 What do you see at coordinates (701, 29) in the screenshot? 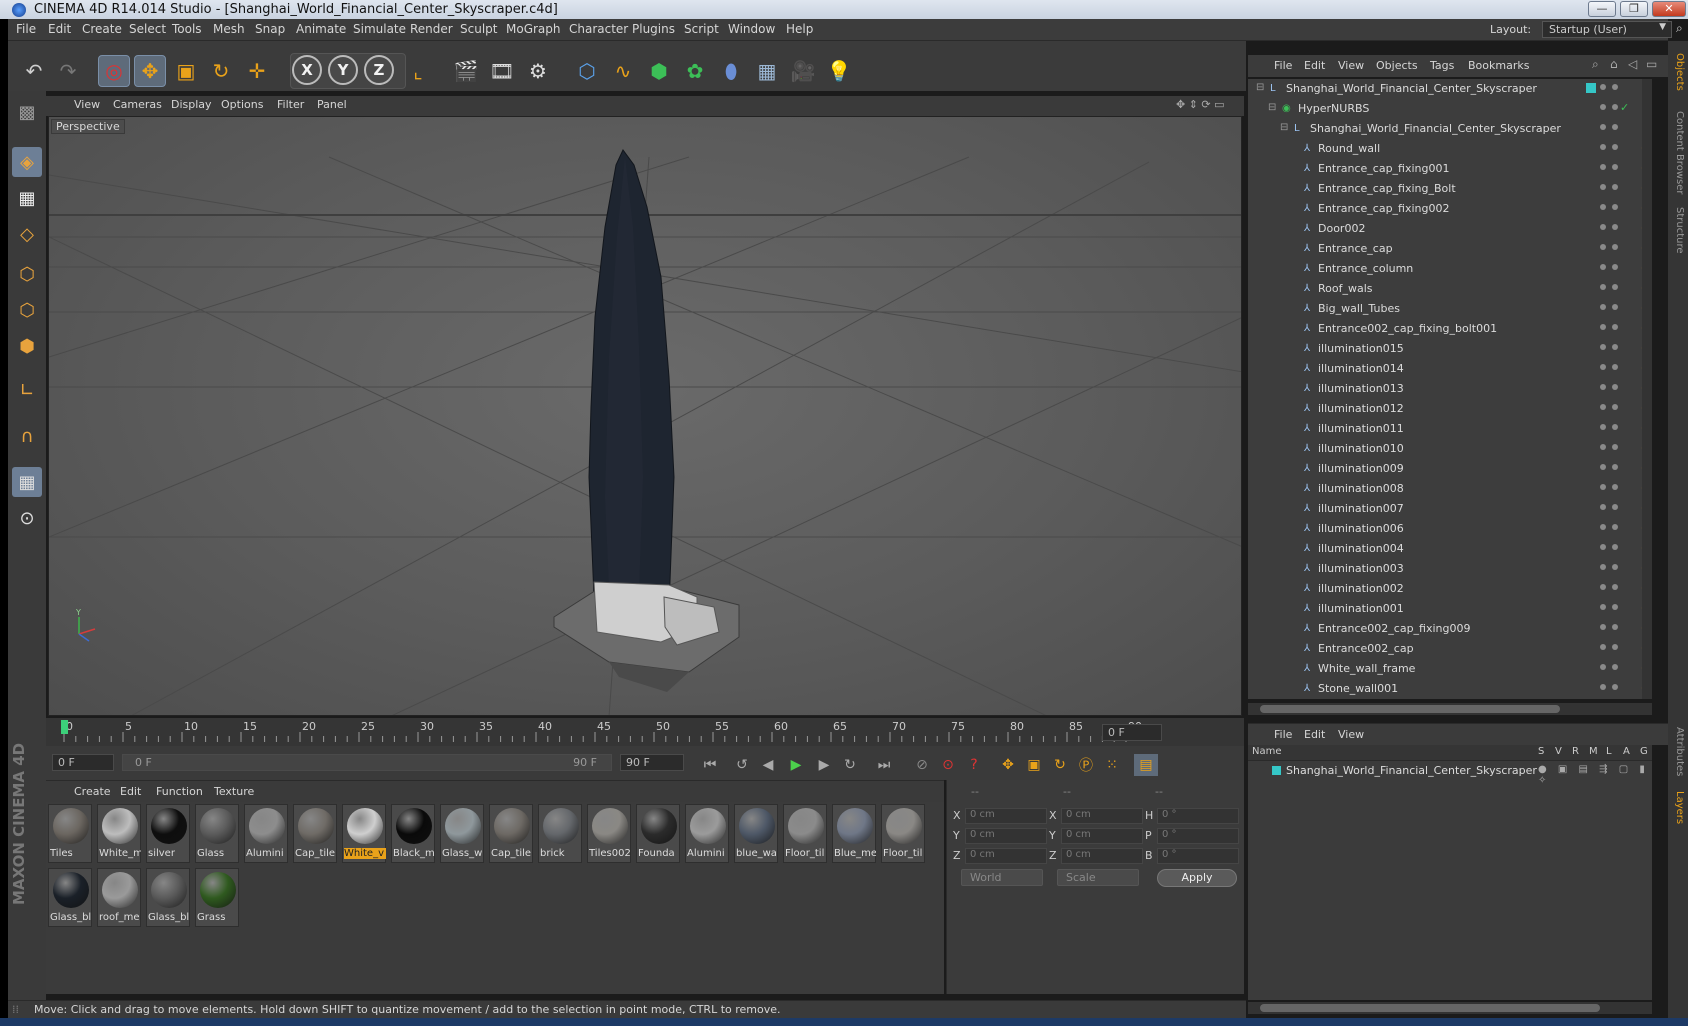
I see `menu-script: Script` at bounding box center [701, 29].